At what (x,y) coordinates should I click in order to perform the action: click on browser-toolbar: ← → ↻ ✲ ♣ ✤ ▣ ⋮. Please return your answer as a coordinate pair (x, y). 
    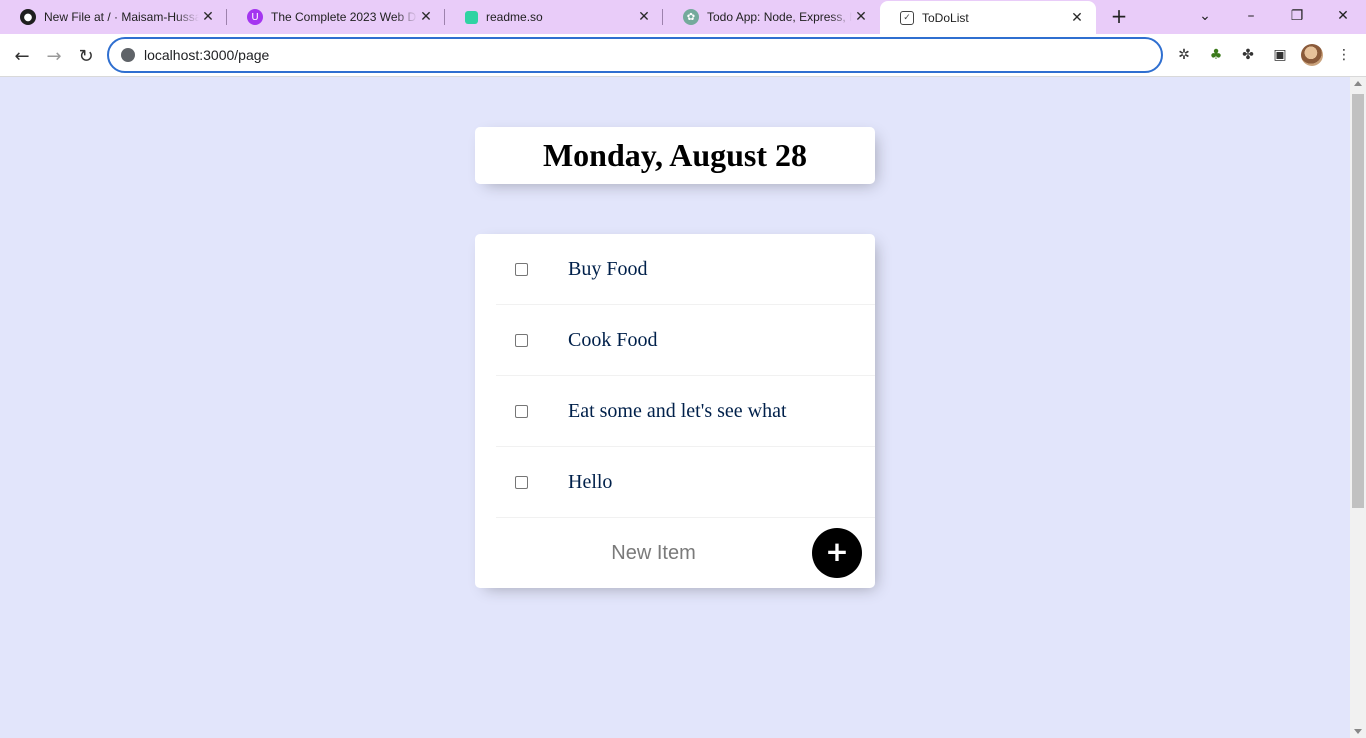
    Looking at the image, I should click on (683, 55).